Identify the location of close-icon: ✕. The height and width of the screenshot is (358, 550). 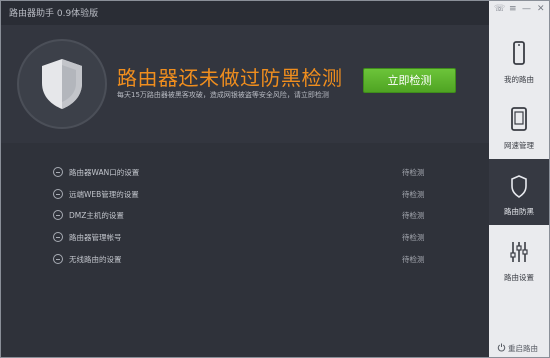
(541, 9).